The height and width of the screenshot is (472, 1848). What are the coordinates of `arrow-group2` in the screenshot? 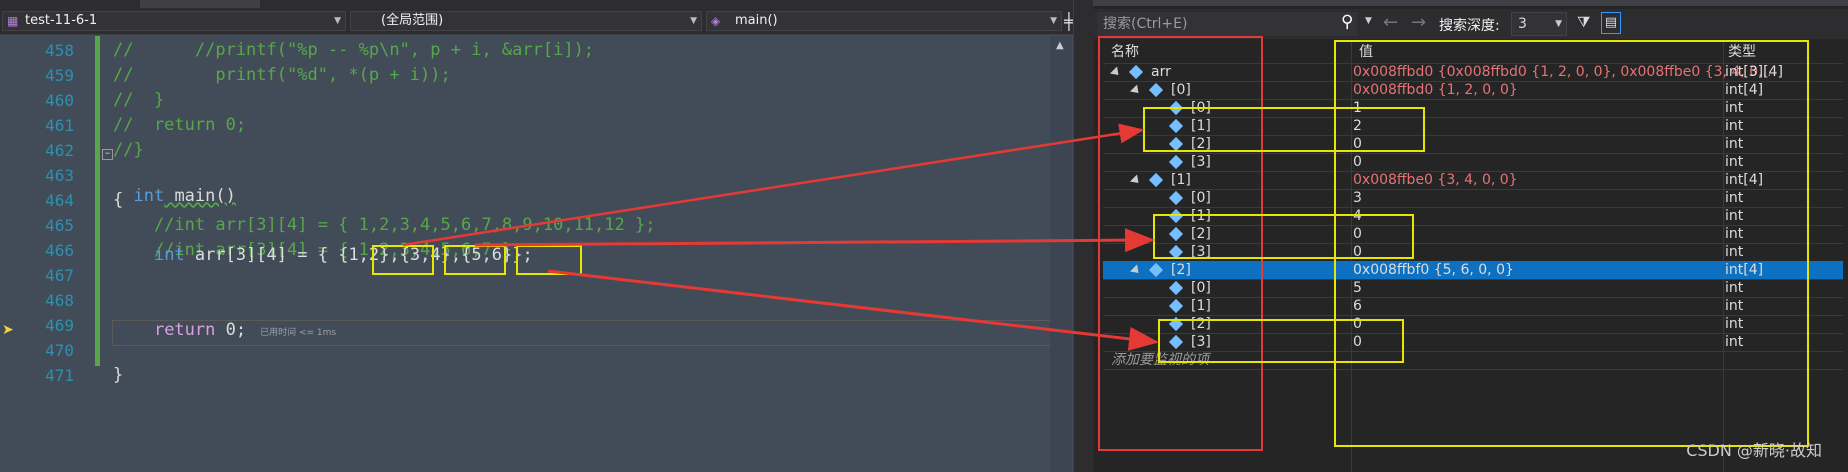 It's located at (853, 310).